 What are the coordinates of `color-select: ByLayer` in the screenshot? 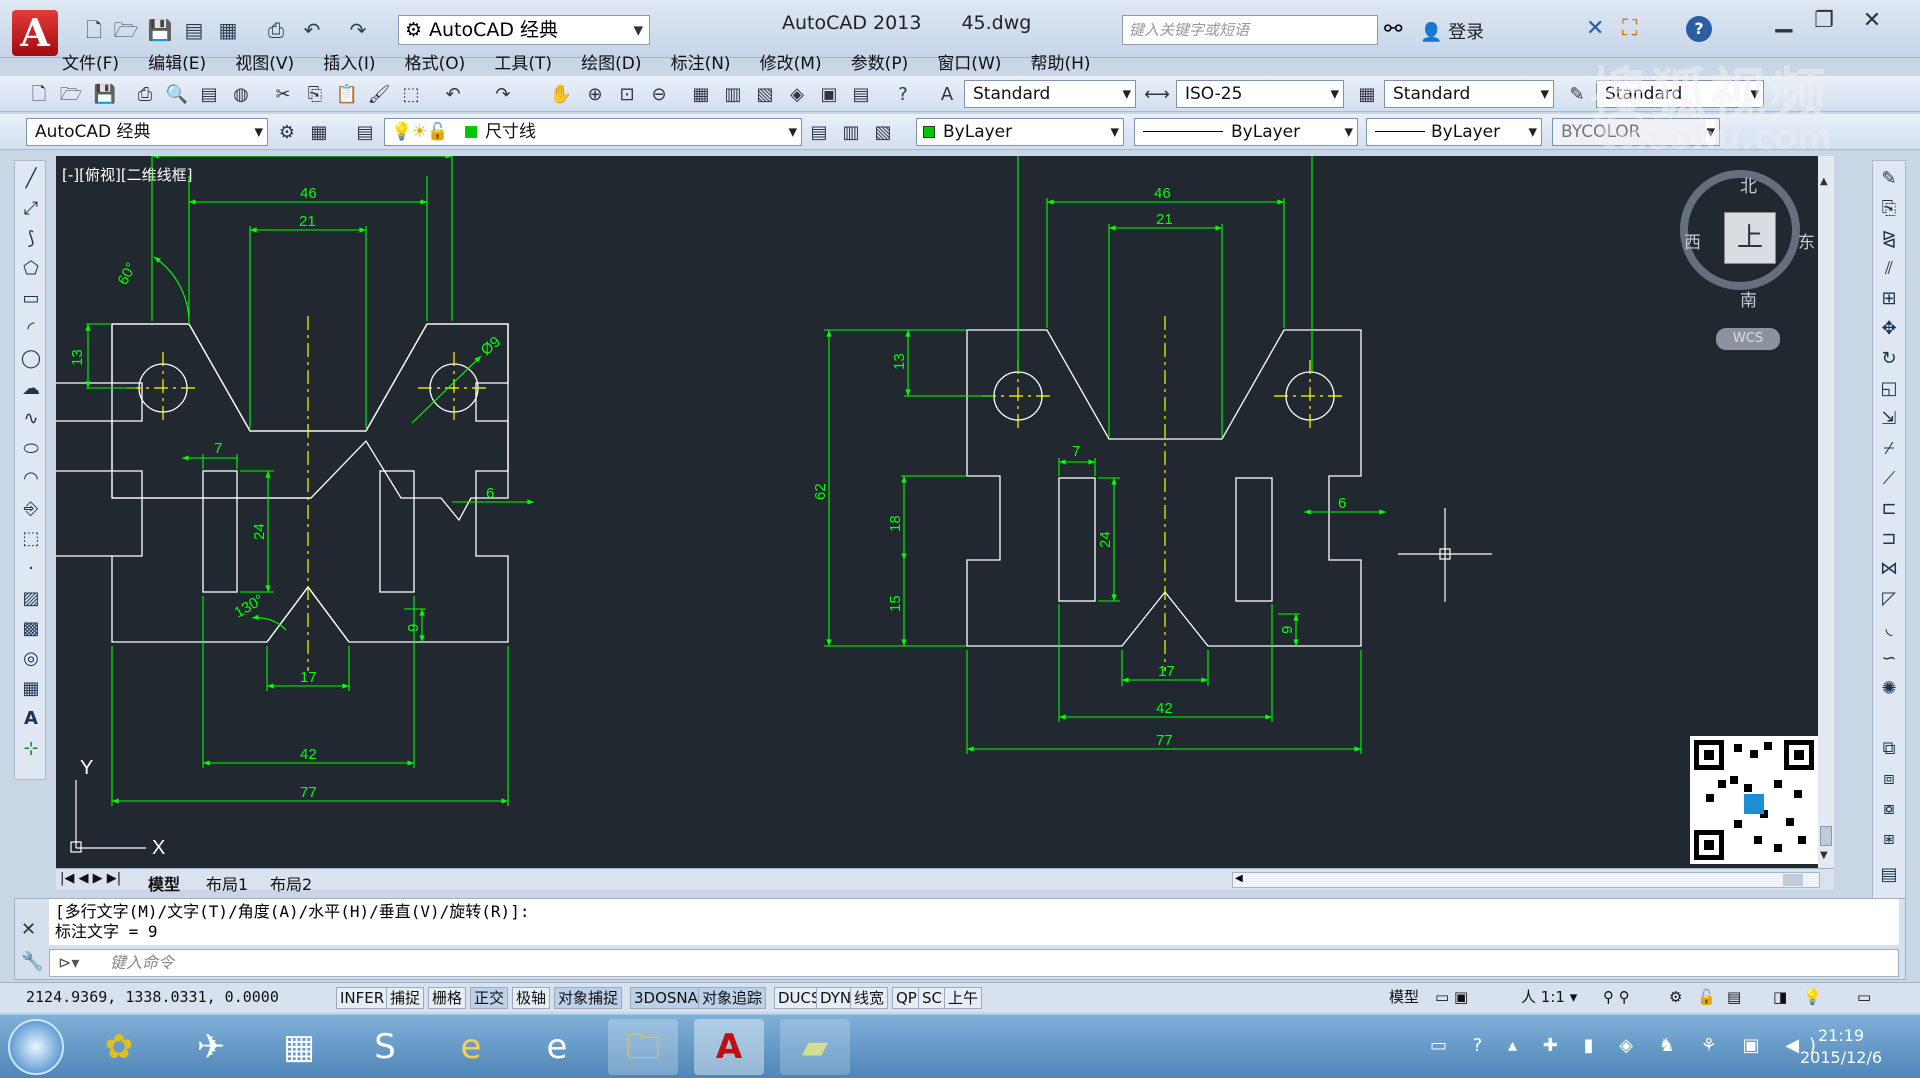 It's located at (1020, 132).